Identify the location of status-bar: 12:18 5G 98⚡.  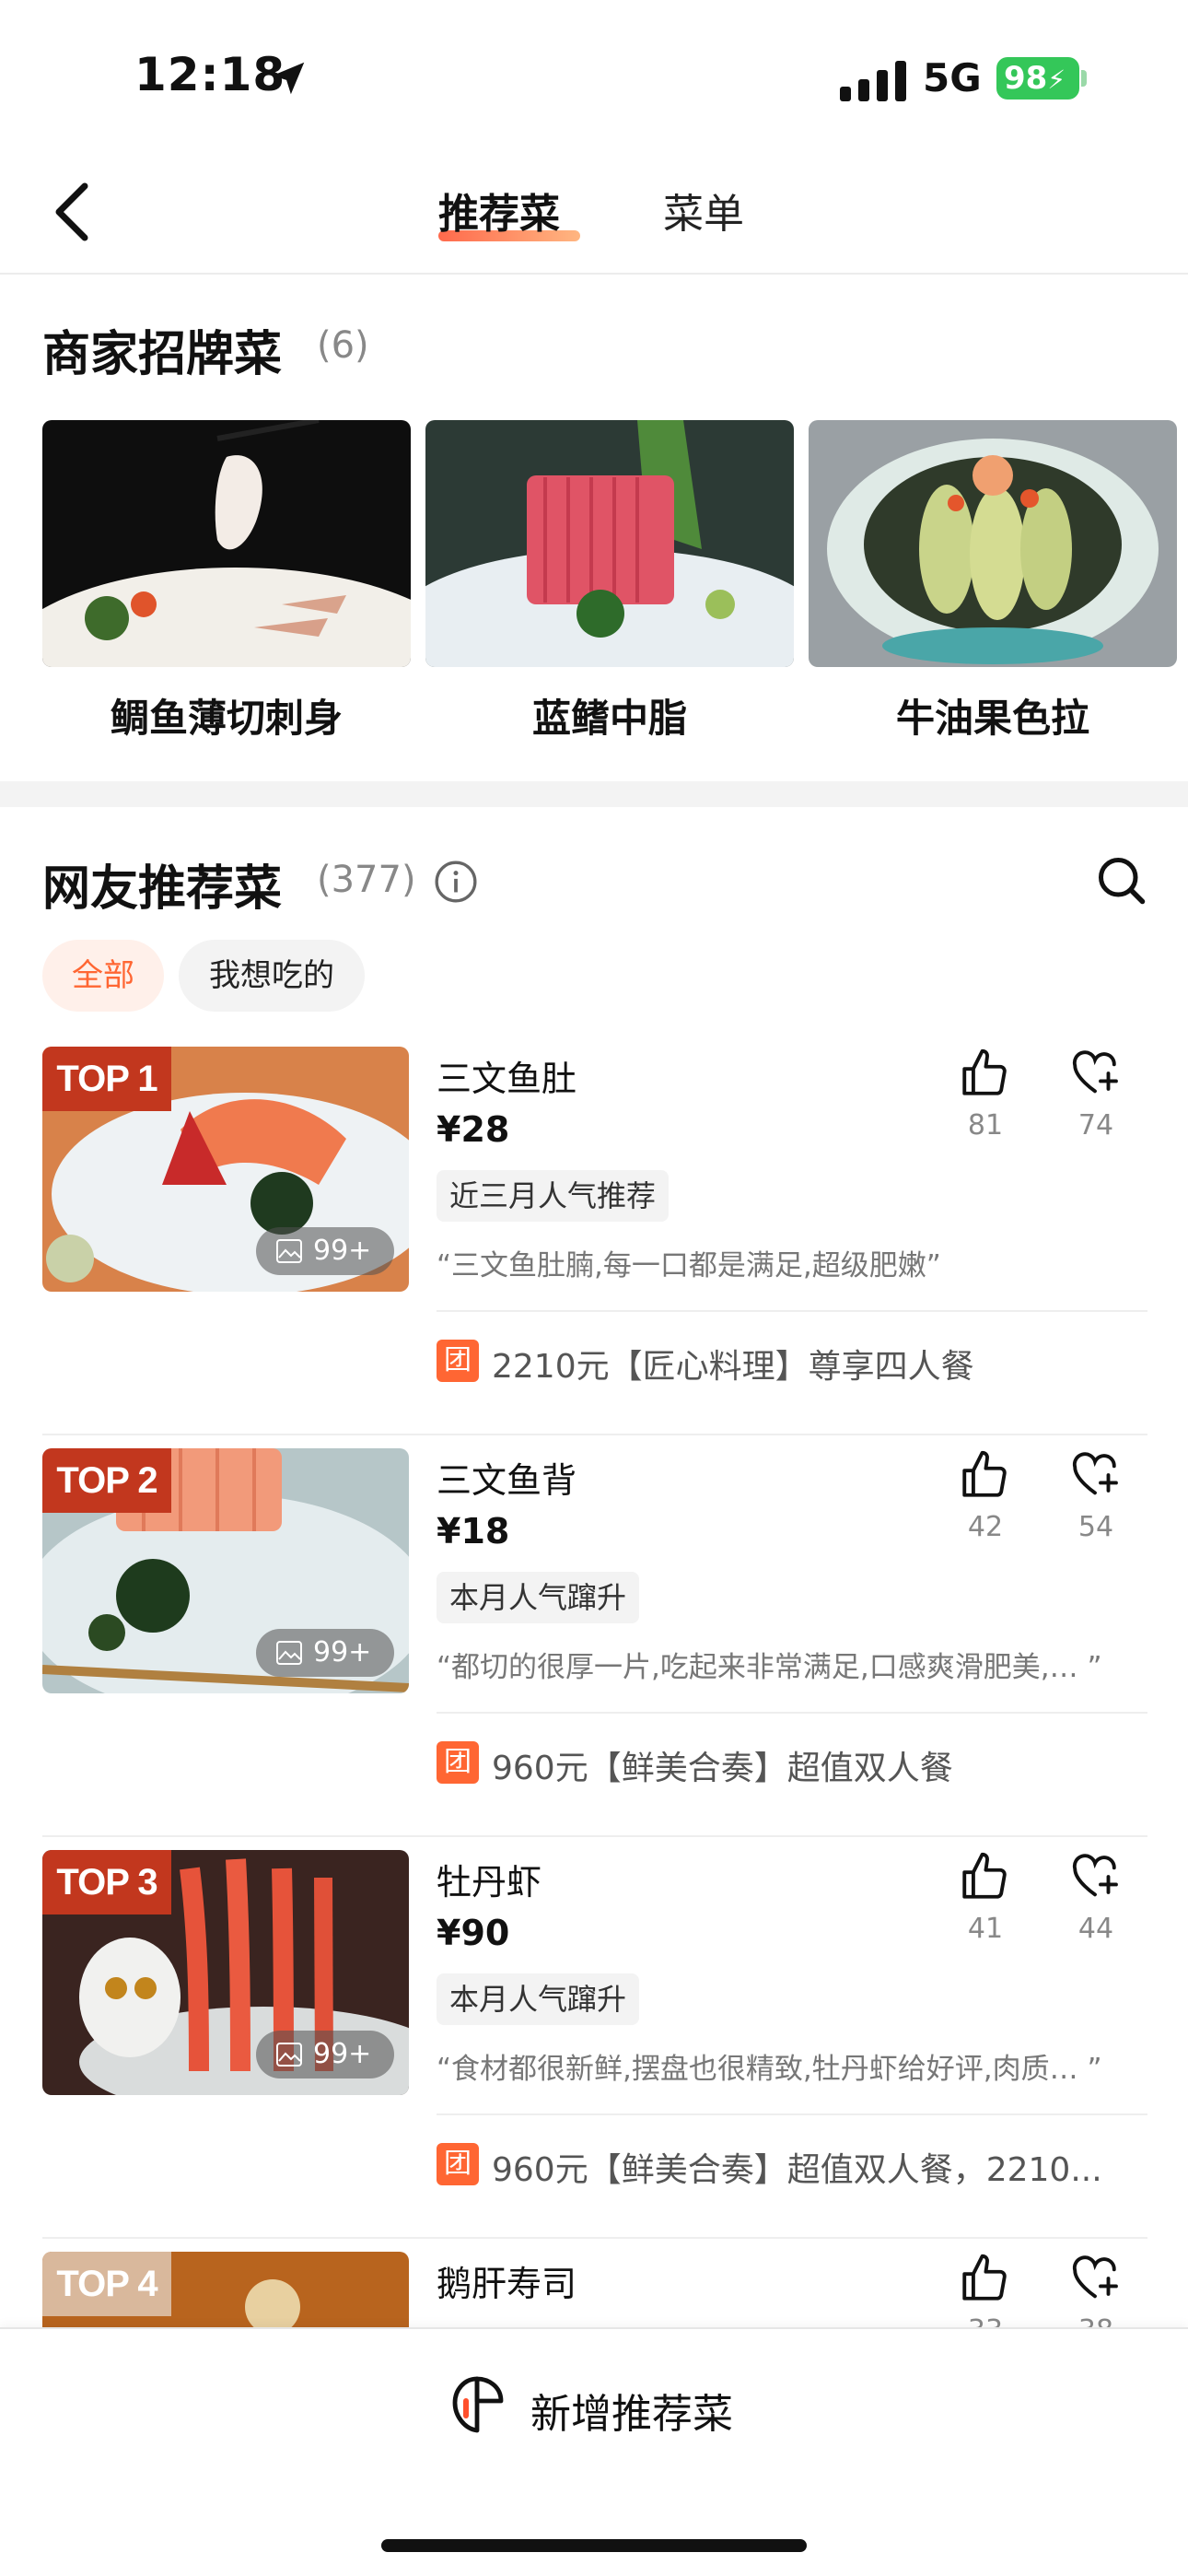
(594, 73).